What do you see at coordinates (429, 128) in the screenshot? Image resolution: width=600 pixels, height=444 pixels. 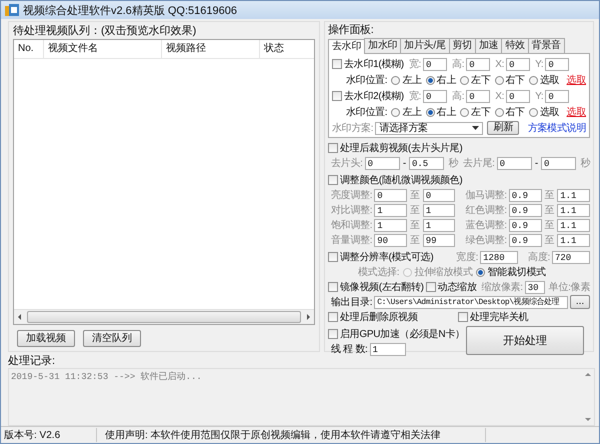 I see `scheme-dropdown: 请选择方案` at bounding box center [429, 128].